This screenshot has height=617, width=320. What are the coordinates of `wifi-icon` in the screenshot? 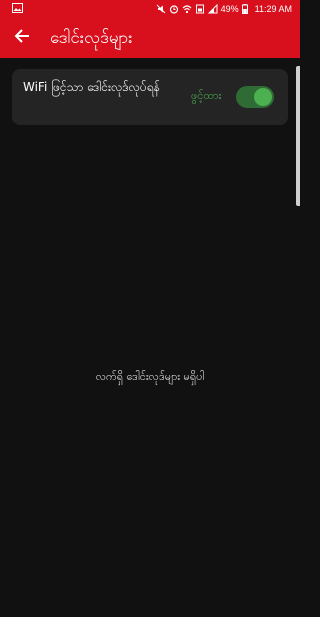 It's located at (187, 9).